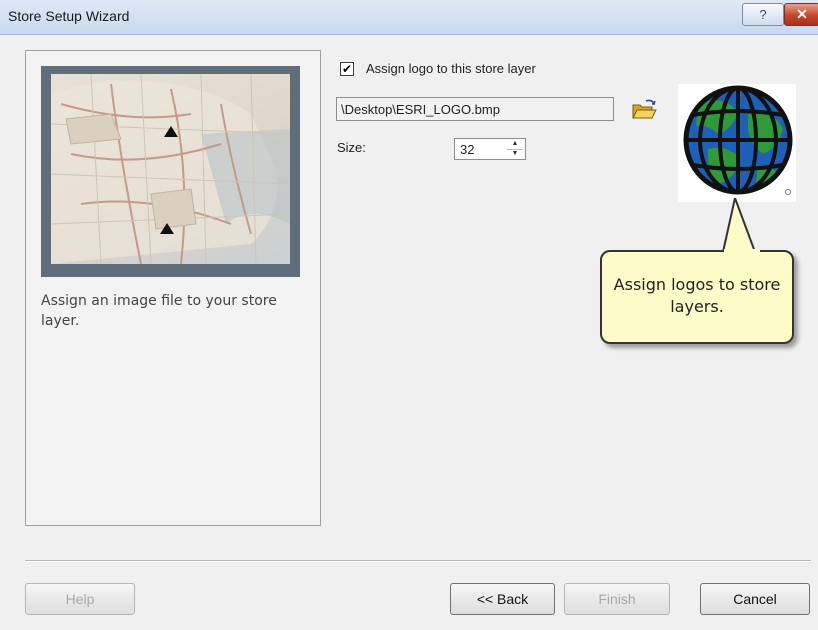 The width and height of the screenshot is (818, 630). I want to click on tooltip-callout: Assign logos to store layers., so click(697, 297).